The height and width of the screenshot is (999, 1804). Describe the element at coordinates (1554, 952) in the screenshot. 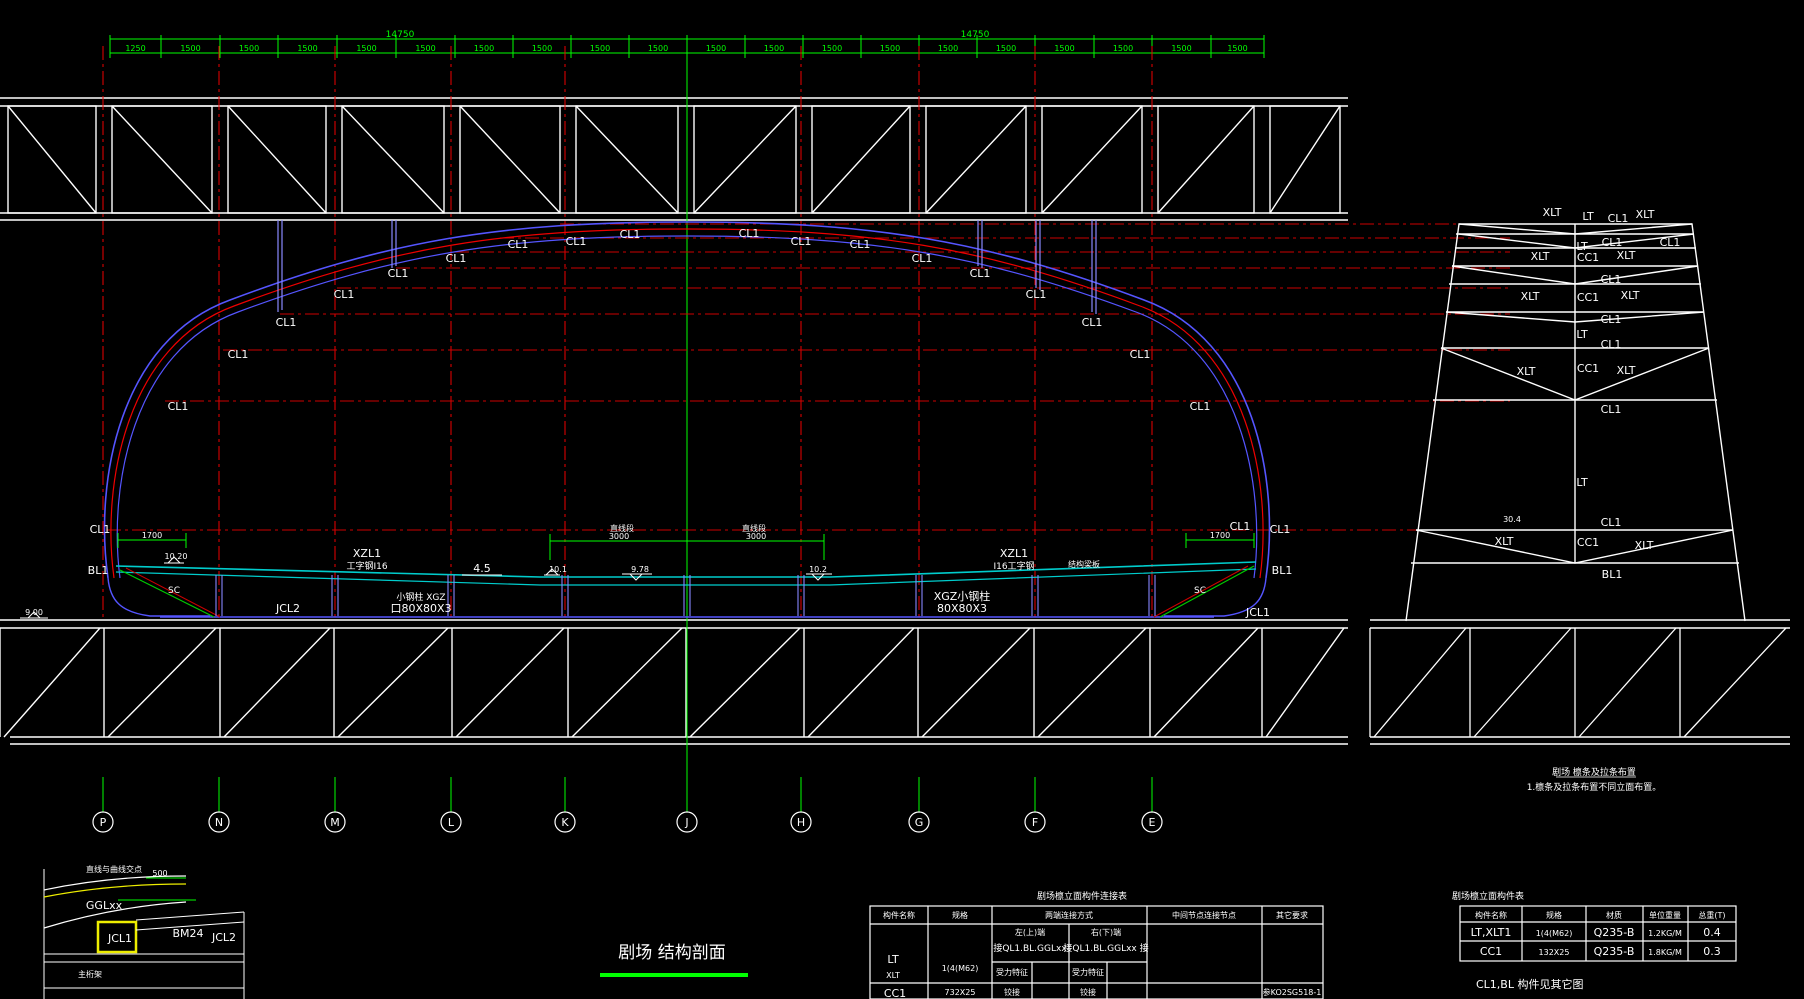

I see `mat-cell: 132X25` at that location.